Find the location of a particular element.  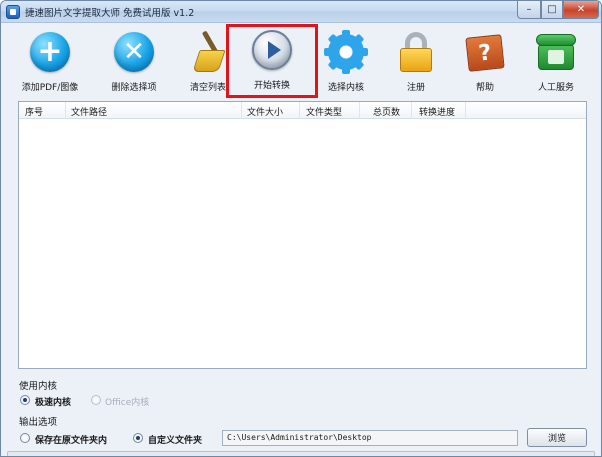

help-button: ? 帮助 is located at coordinates (485, 61).